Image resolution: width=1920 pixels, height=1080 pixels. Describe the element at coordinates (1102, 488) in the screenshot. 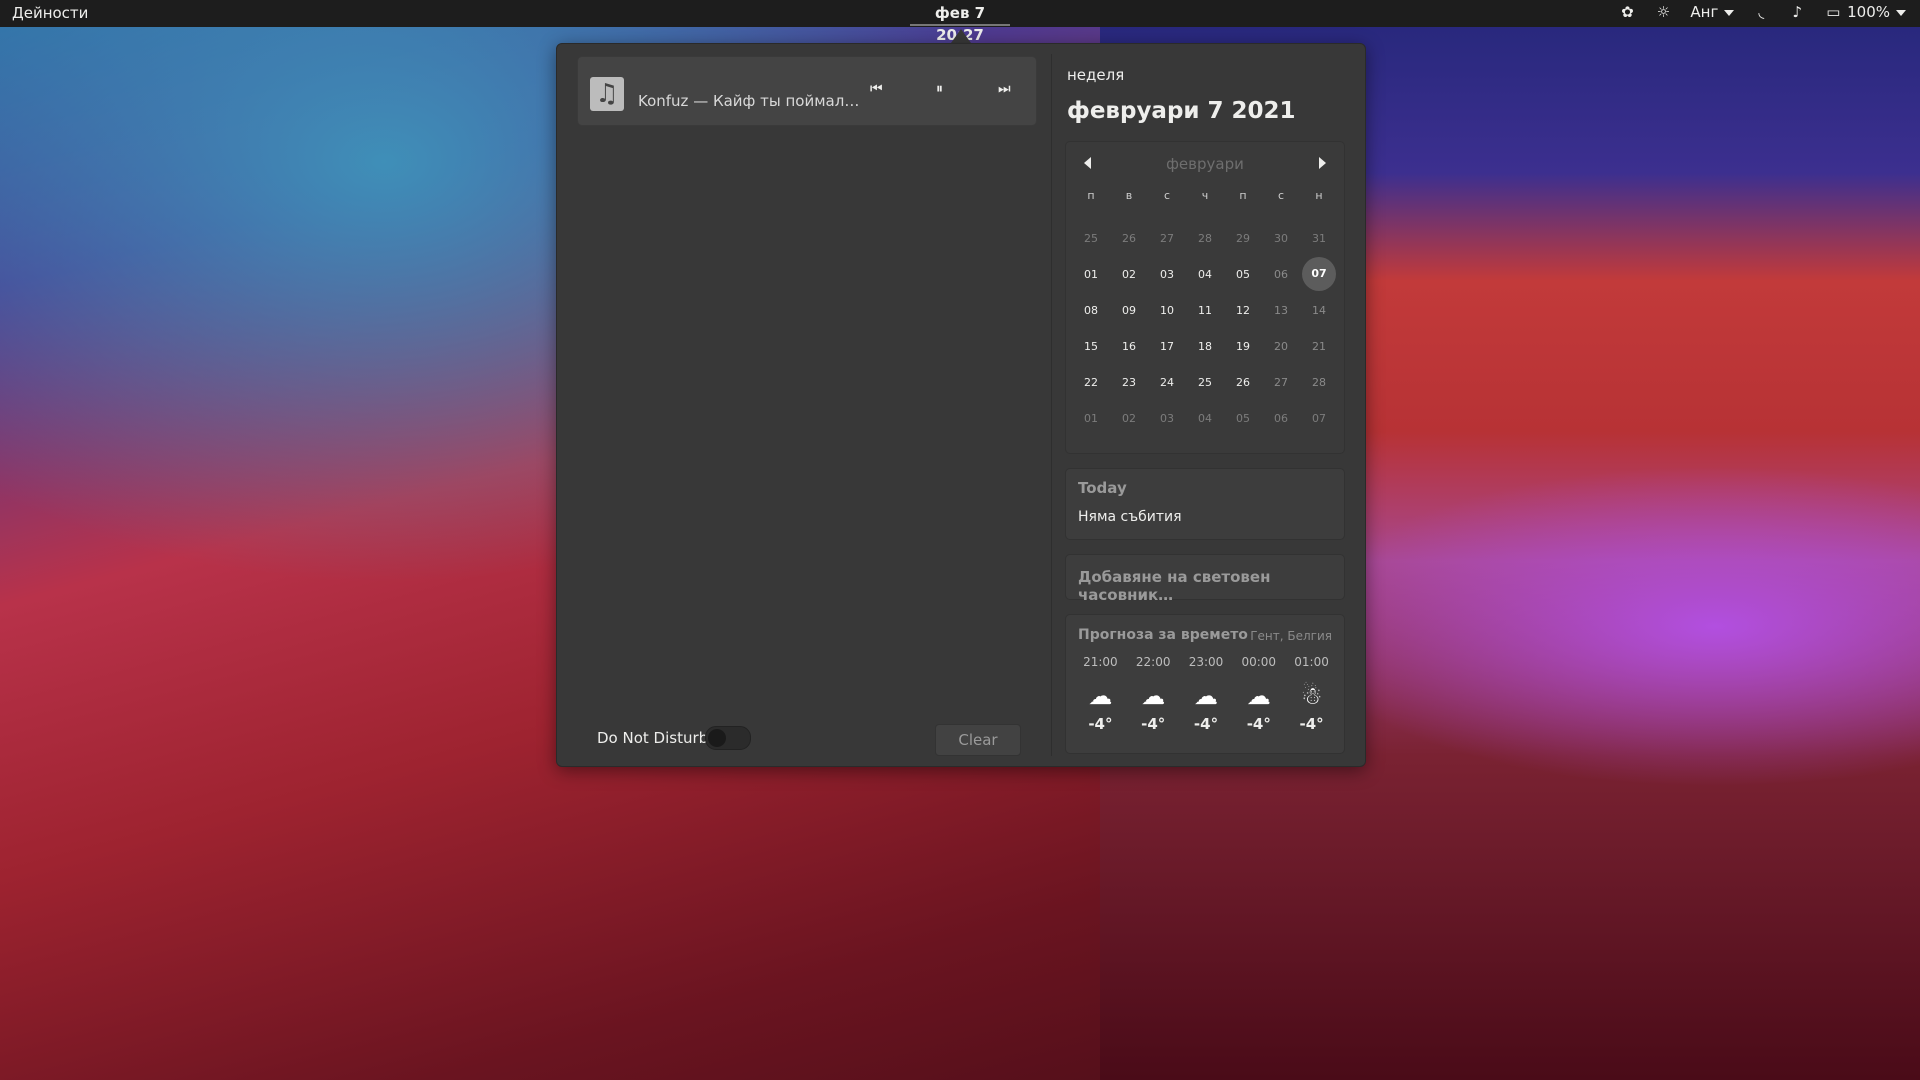

I see `events-header: Today` at that location.